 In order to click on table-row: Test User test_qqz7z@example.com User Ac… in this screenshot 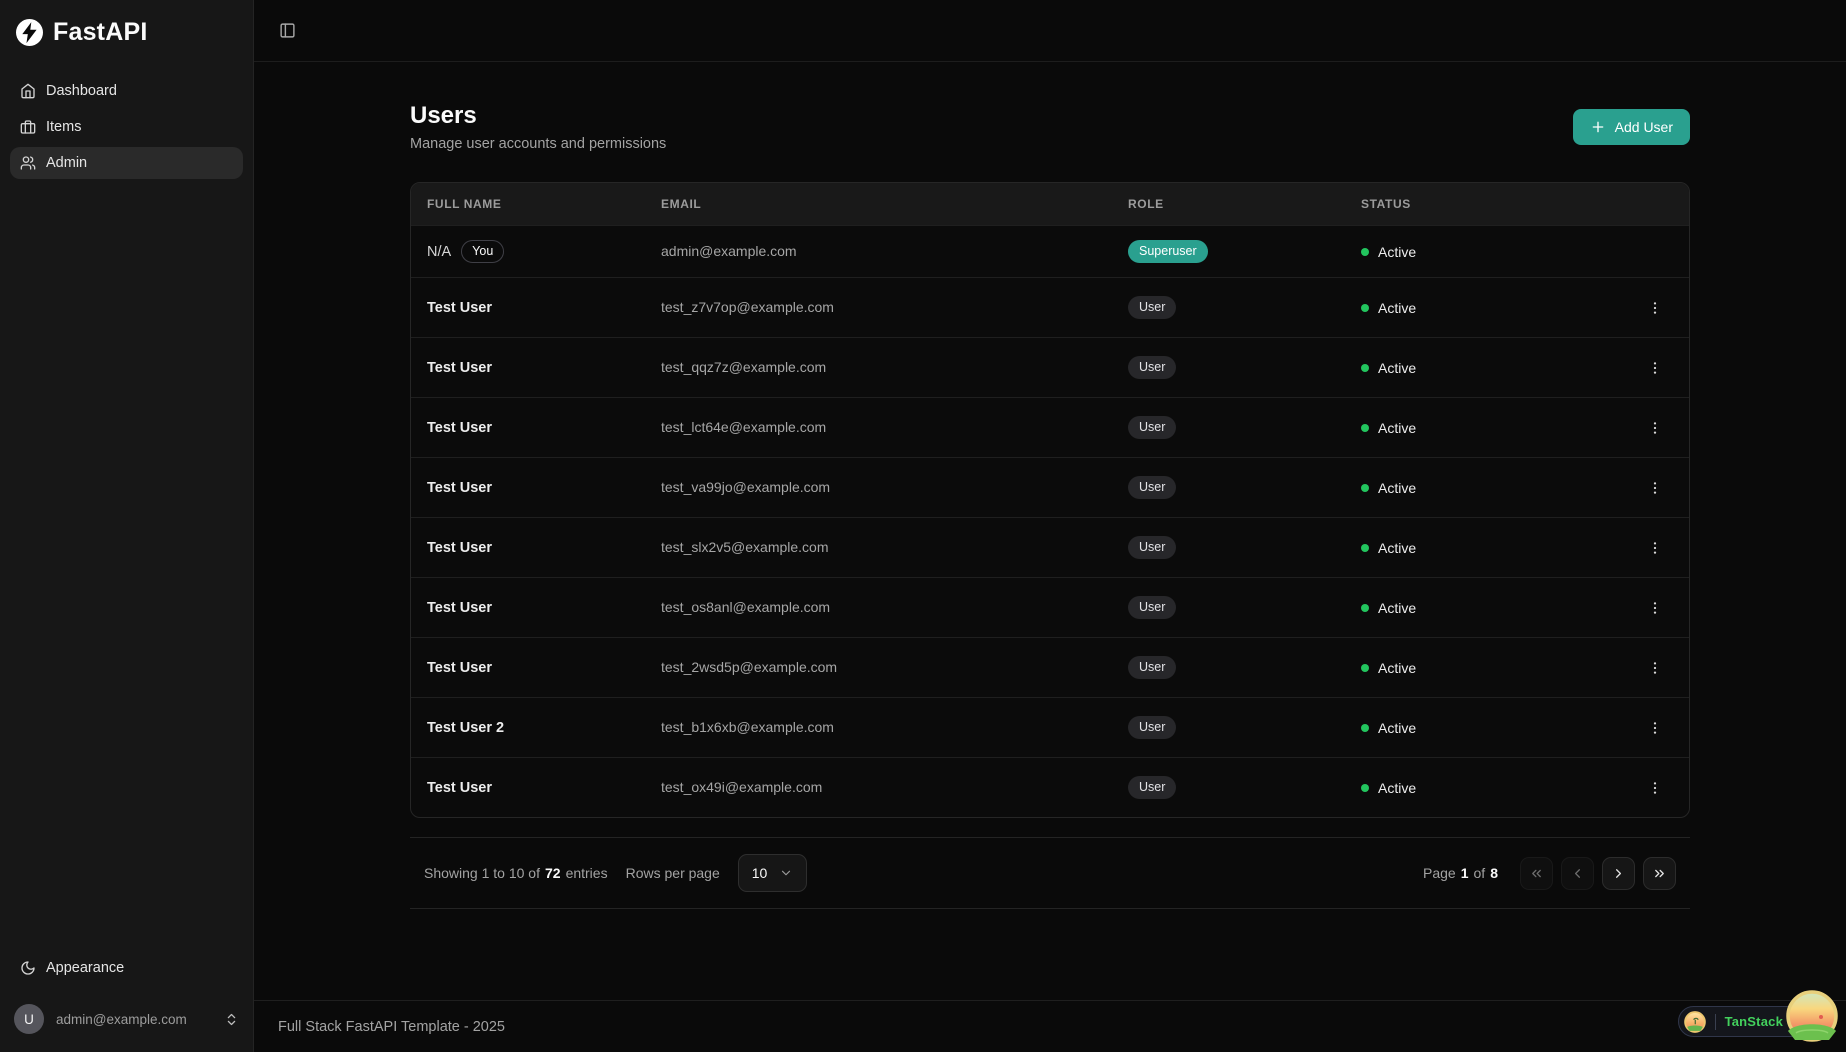, I will do `click(1050, 367)`.